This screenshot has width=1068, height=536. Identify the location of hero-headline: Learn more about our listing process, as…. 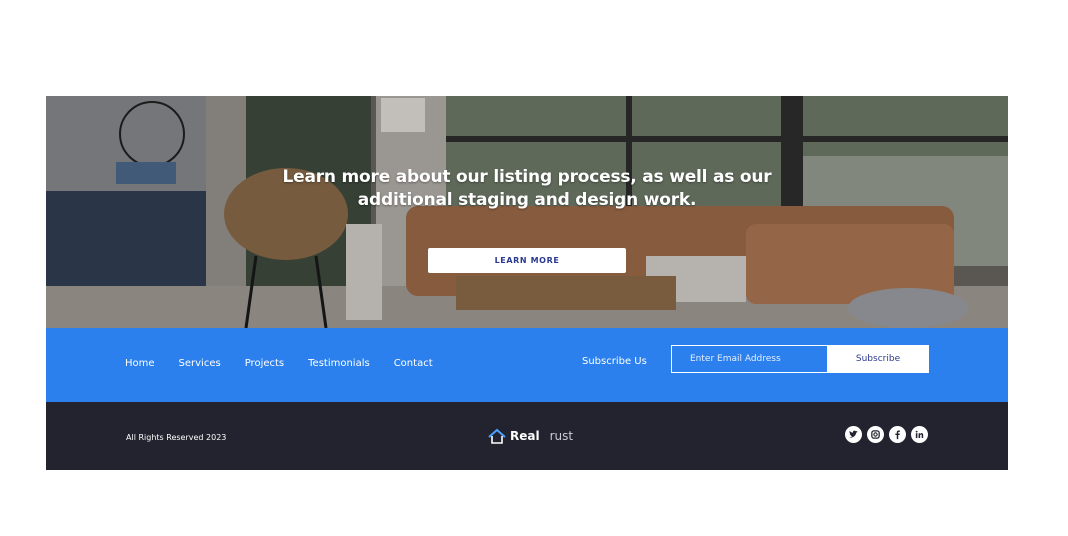
(527, 189).